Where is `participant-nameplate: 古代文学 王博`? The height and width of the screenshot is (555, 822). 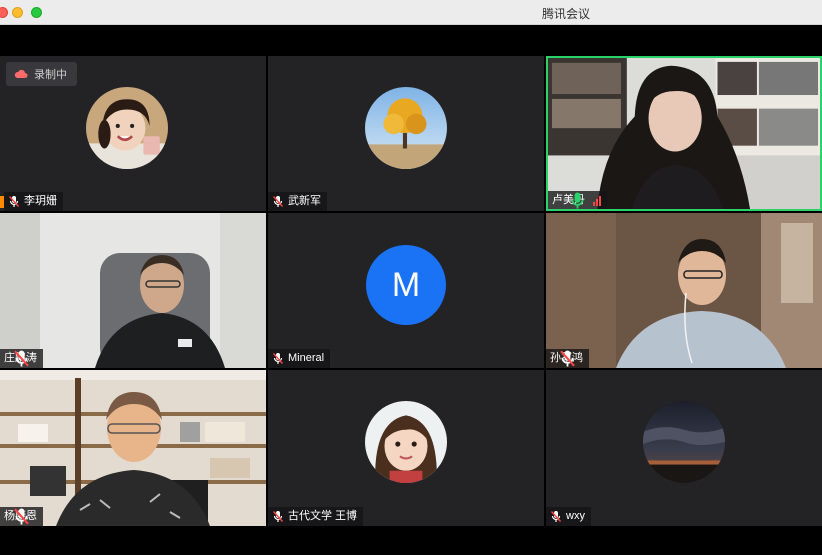
participant-nameplate: 古代文学 王博 is located at coordinates (316, 516).